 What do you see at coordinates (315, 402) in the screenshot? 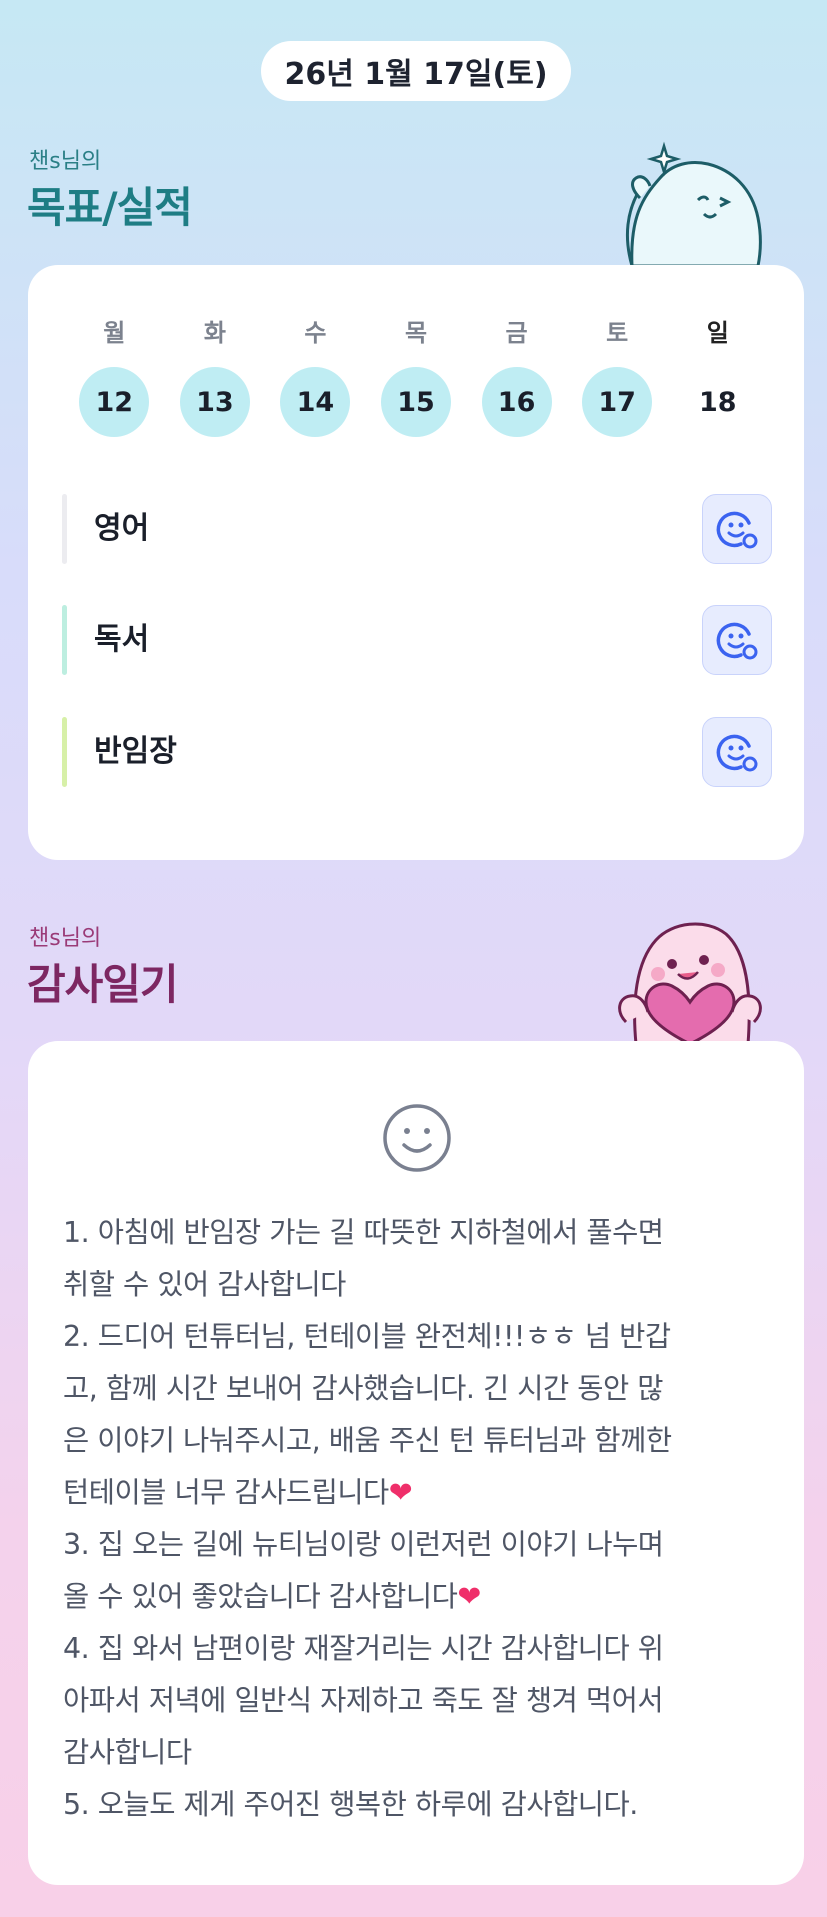
I see `day-date: 14` at bounding box center [315, 402].